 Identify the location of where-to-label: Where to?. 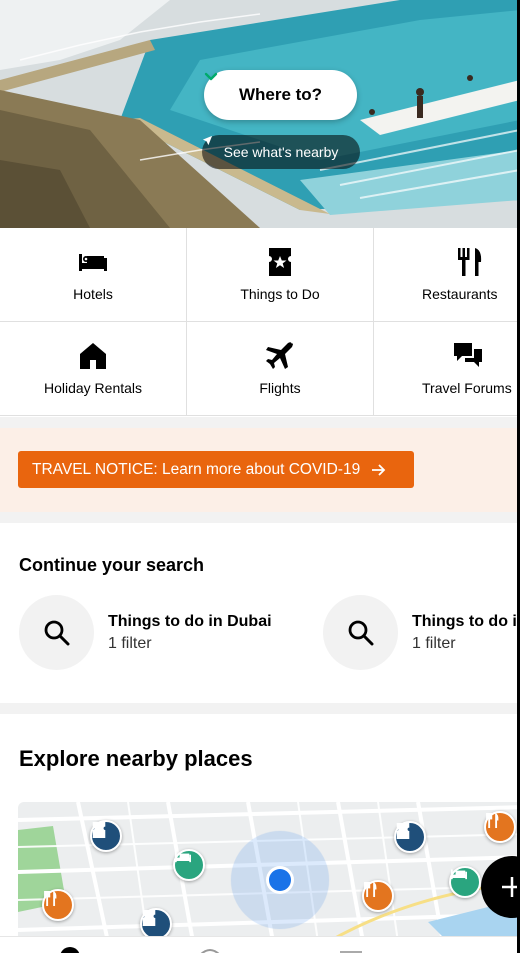
(280, 94).